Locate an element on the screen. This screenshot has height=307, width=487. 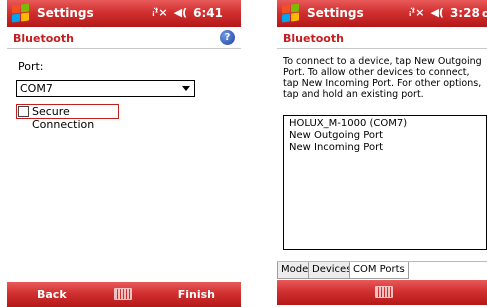
list-item: New Incoming Port is located at coordinates (385, 148).